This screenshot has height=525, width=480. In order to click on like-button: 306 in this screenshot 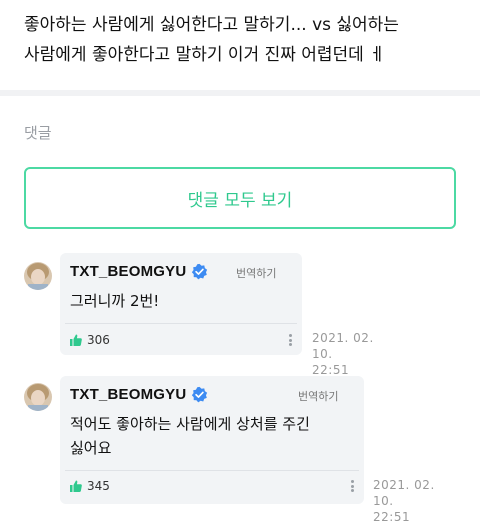, I will do `click(90, 340)`.